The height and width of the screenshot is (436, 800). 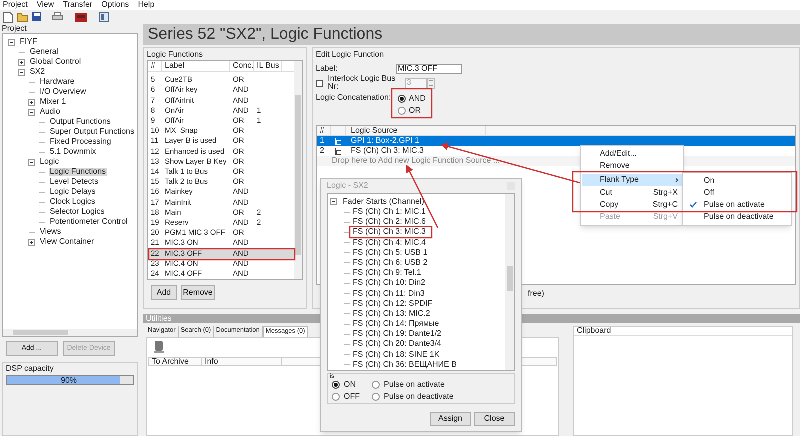 I want to click on button: Remove, so click(x=198, y=292).